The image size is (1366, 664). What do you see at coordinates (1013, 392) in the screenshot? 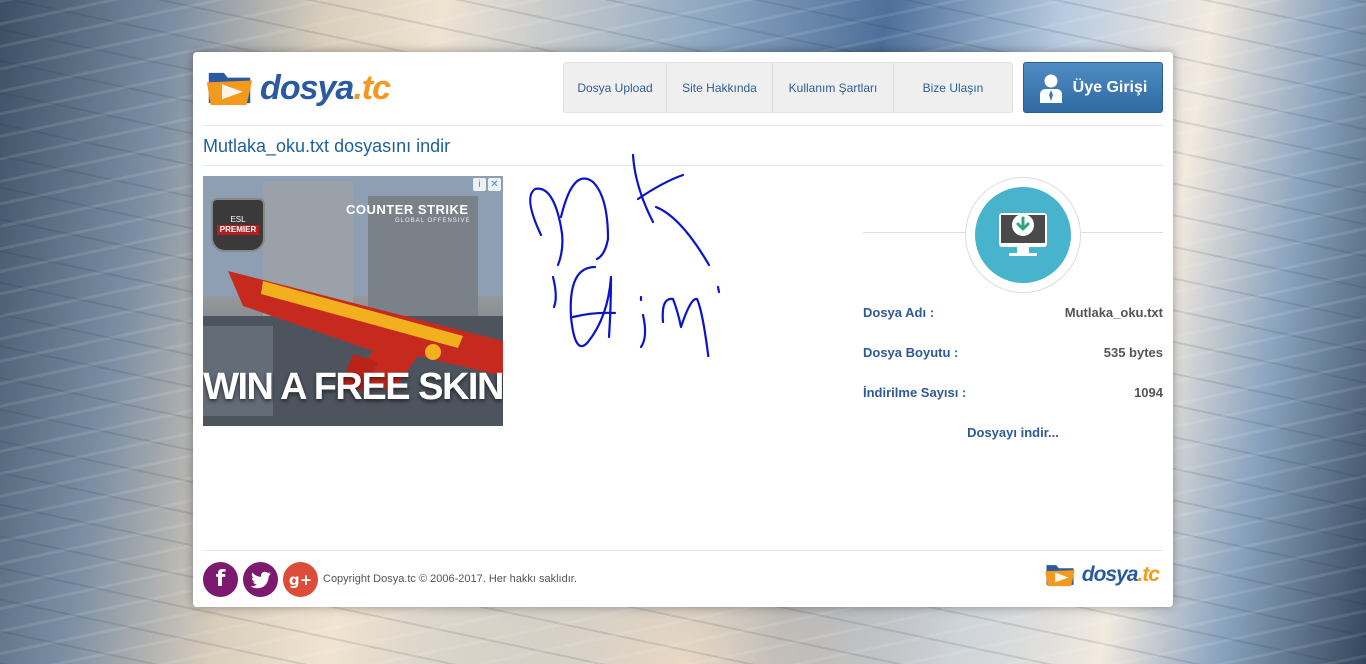
I see `download-count-row: İndirilme Sayısı : 1094` at bounding box center [1013, 392].